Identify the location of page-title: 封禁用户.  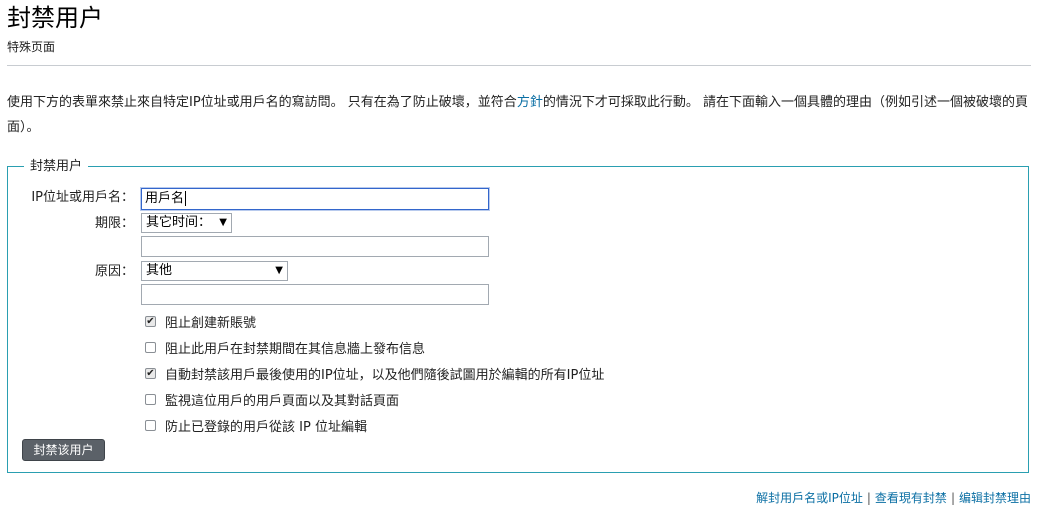
(55, 18).